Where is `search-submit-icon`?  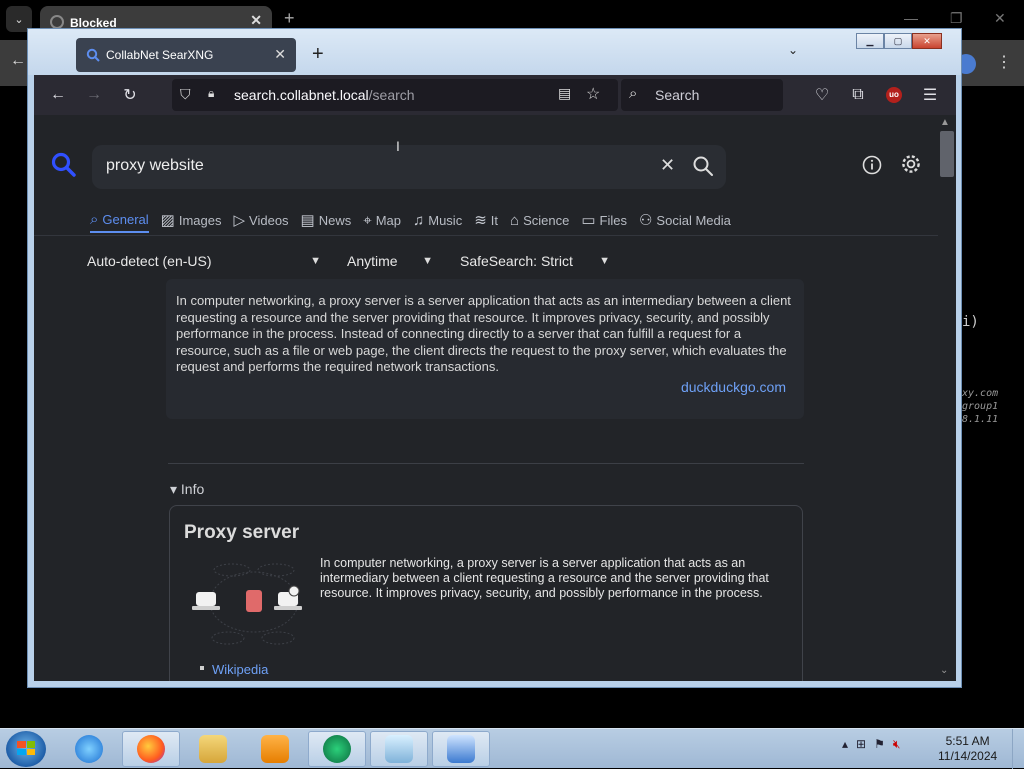
search-submit-icon is located at coordinates (703, 166).